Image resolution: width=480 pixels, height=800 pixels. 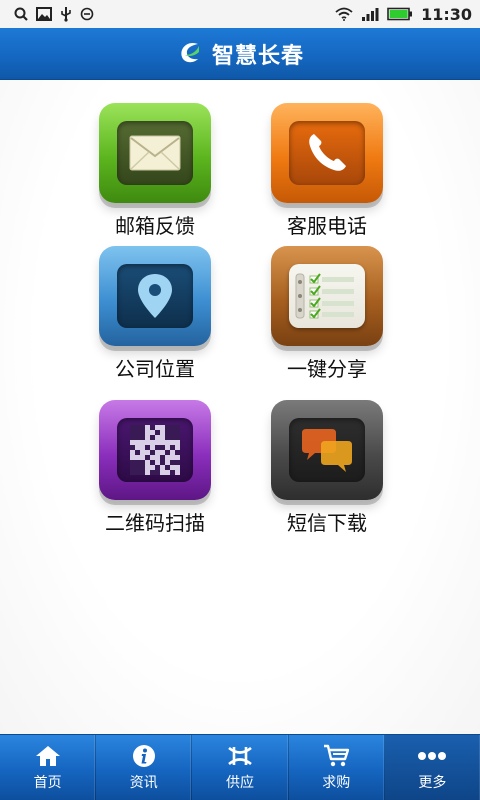 I want to click on image-icon, so click(x=44, y=14).